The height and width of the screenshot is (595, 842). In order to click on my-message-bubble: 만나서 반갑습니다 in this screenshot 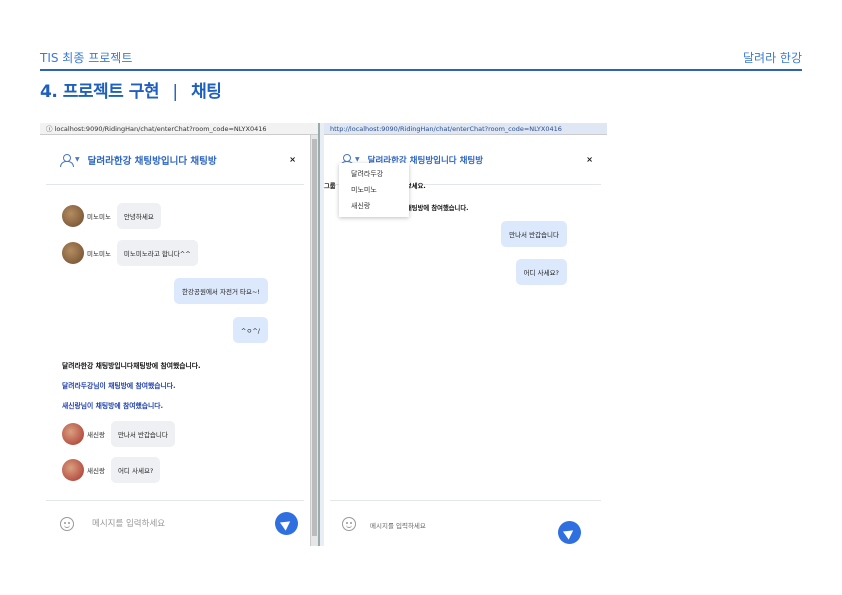, I will do `click(534, 234)`.